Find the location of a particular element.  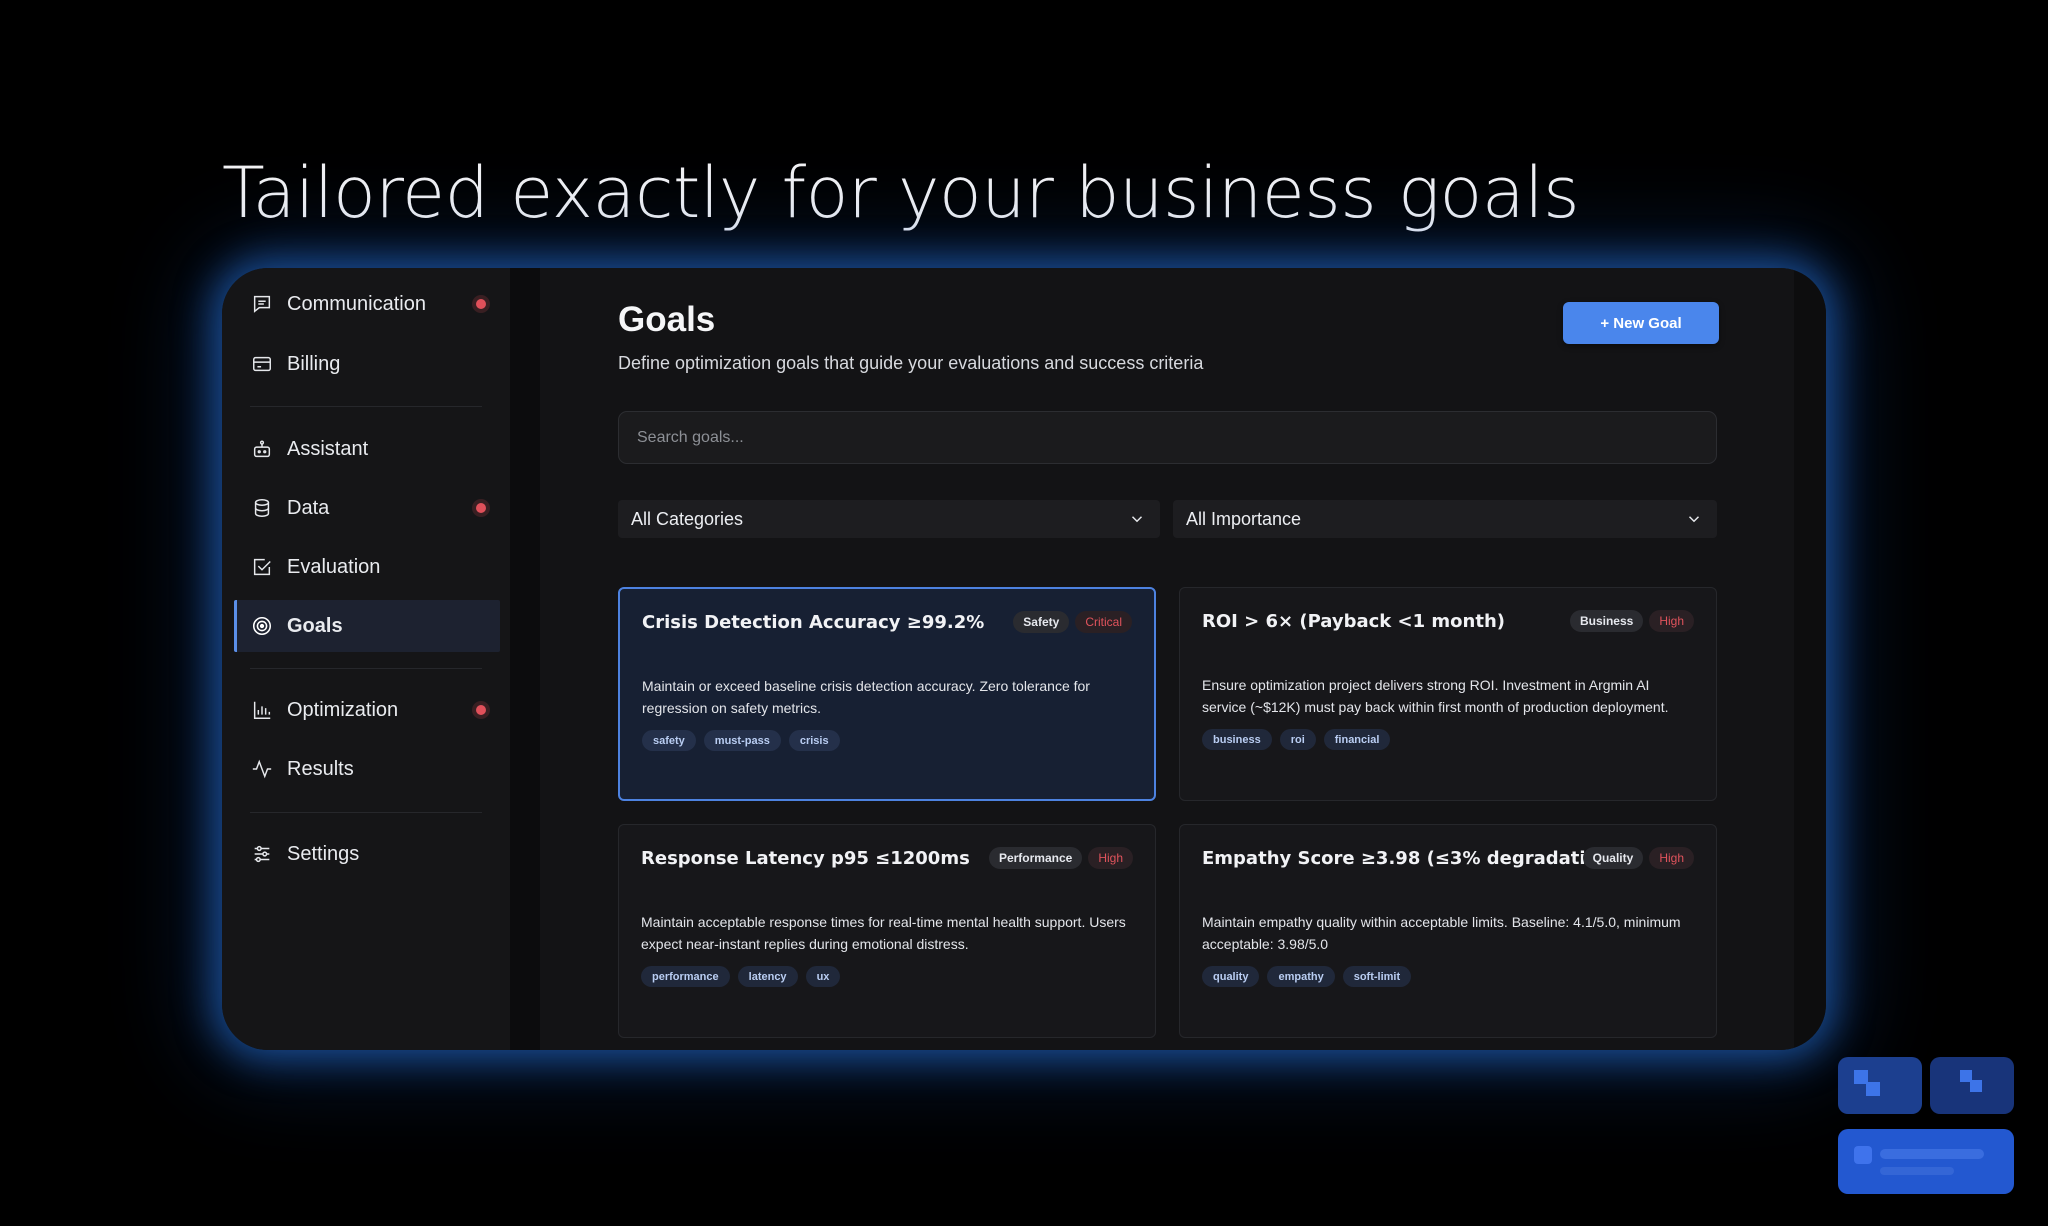

goal-tag: must-pass is located at coordinates (742, 740).